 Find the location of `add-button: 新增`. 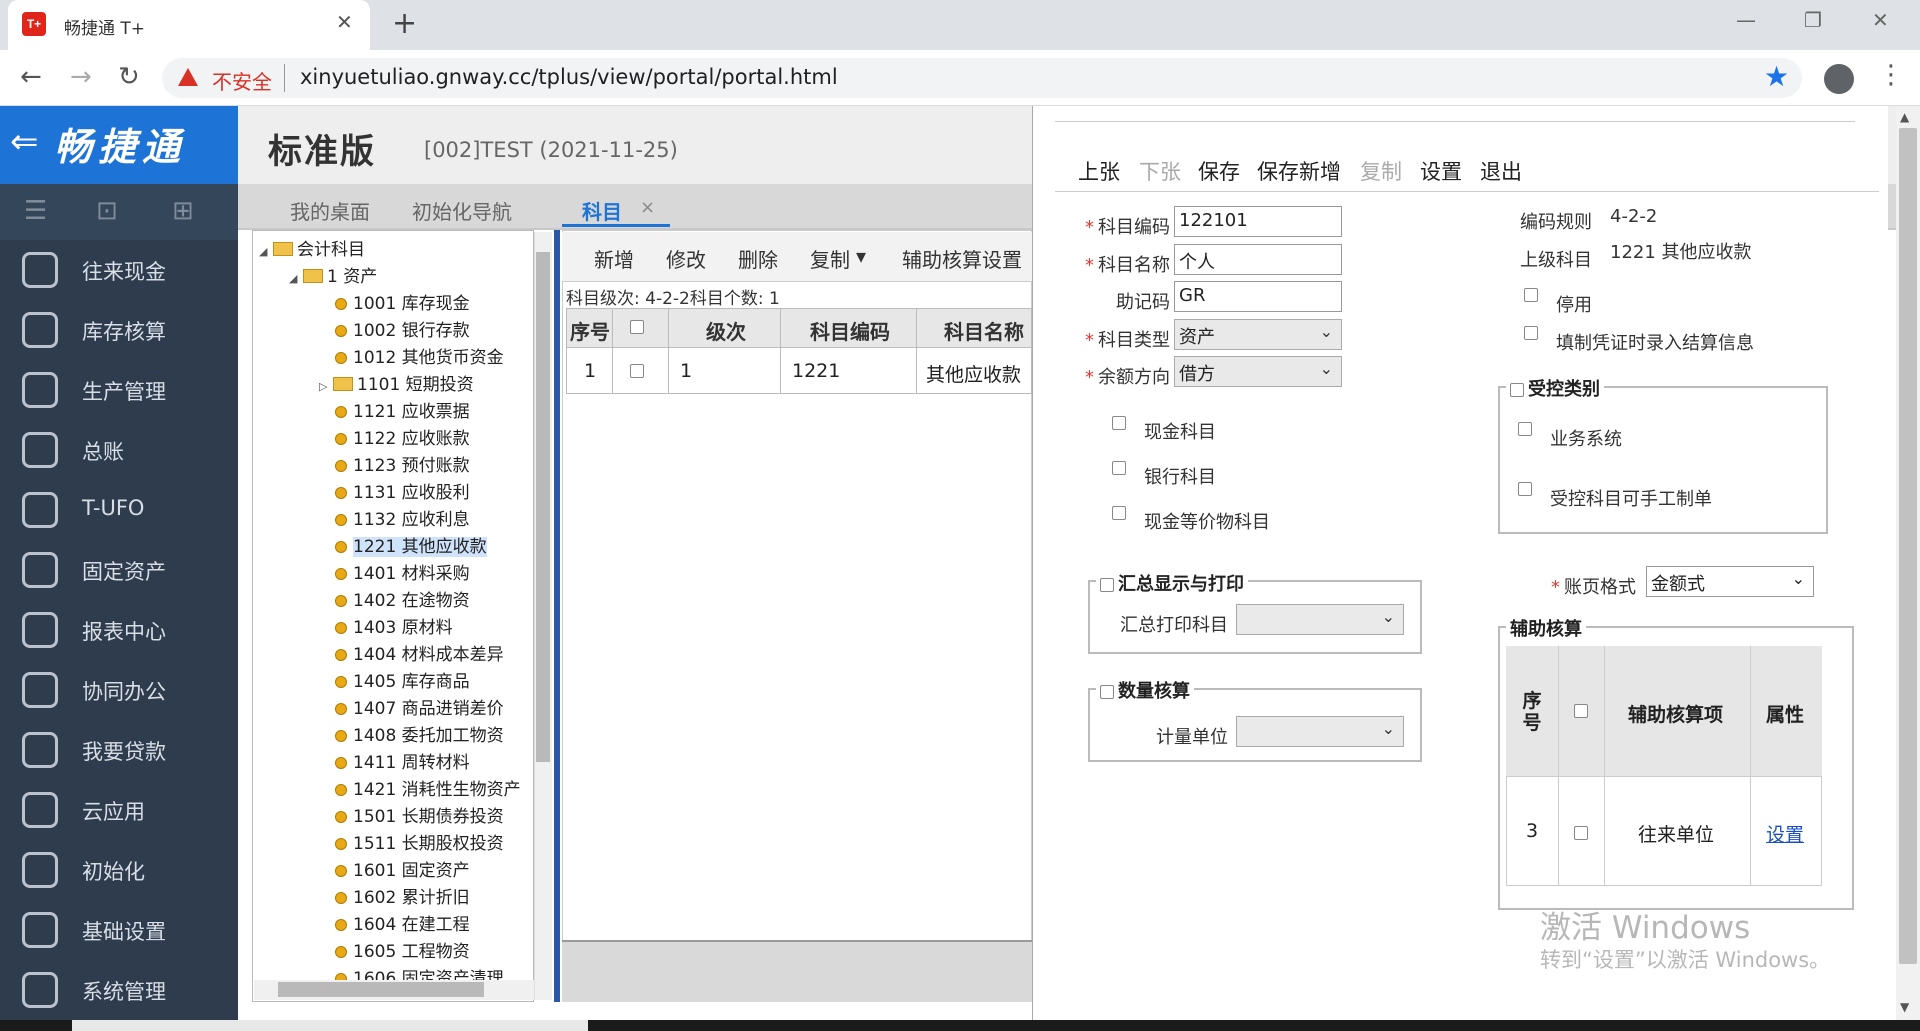

add-button: 新增 is located at coordinates (614, 258).